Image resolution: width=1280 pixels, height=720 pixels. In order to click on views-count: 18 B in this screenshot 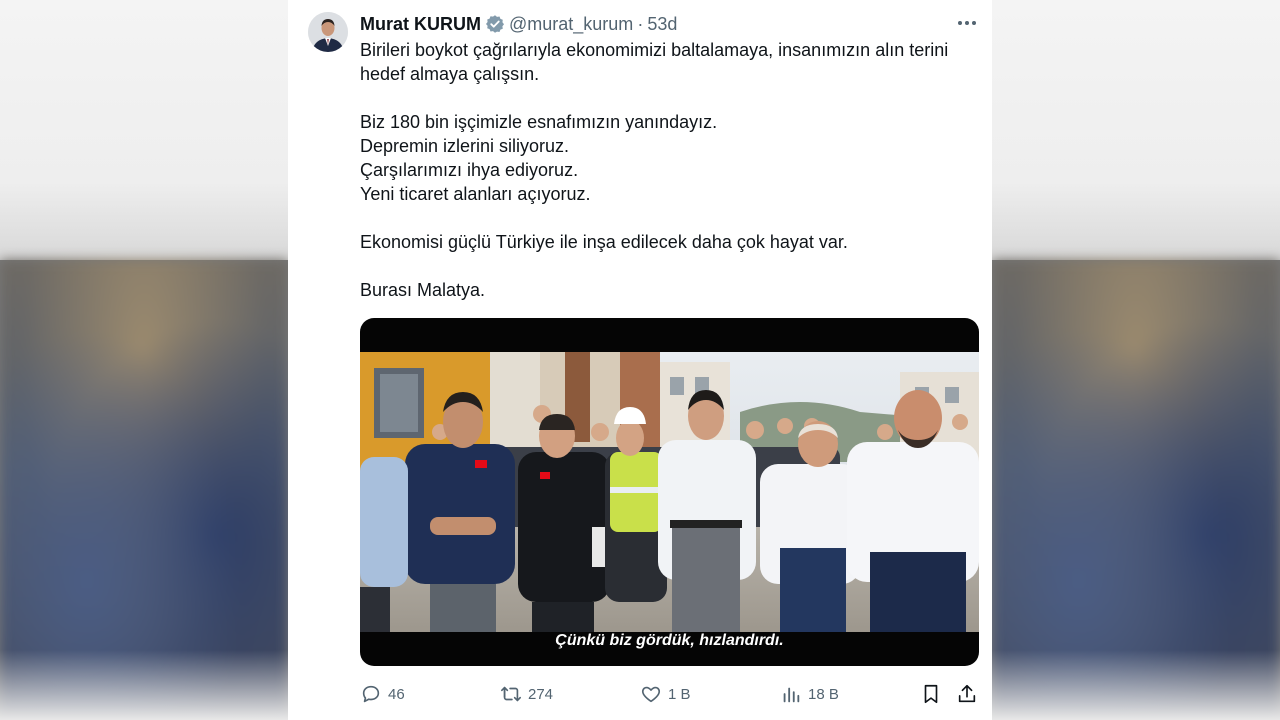, I will do `click(823, 694)`.